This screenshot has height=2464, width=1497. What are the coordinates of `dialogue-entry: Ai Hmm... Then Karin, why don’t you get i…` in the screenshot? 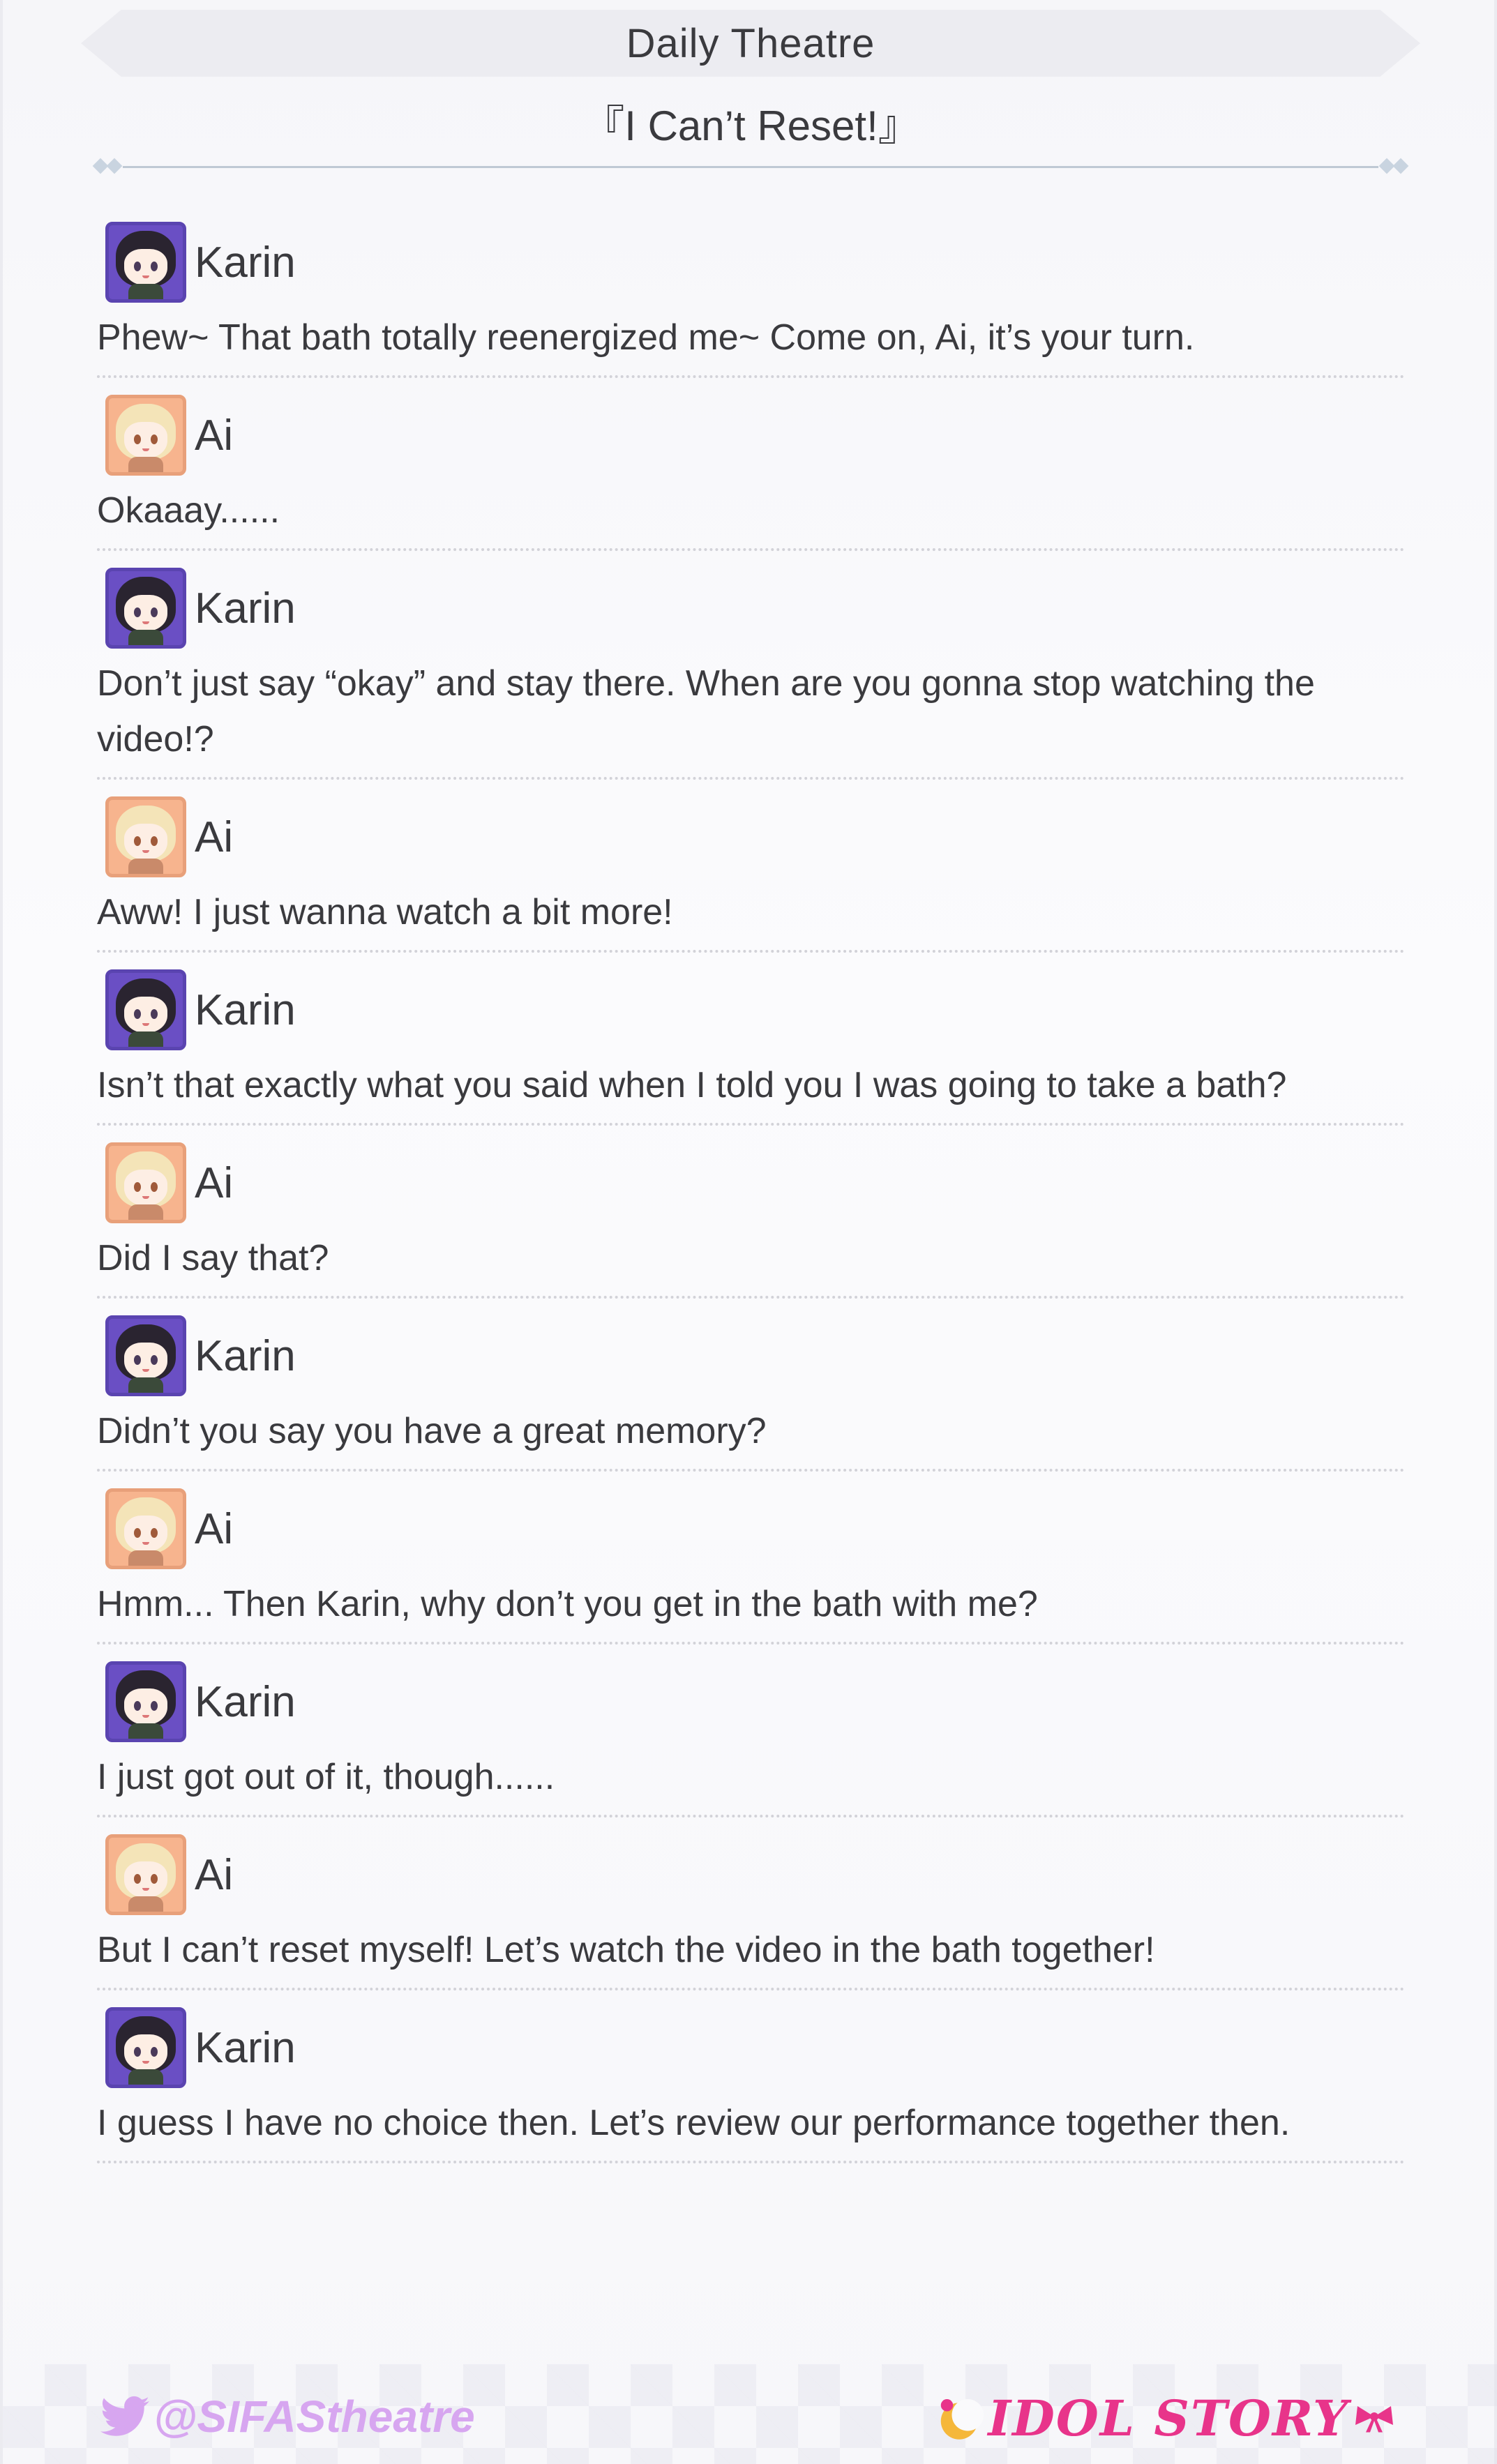 It's located at (751, 1559).